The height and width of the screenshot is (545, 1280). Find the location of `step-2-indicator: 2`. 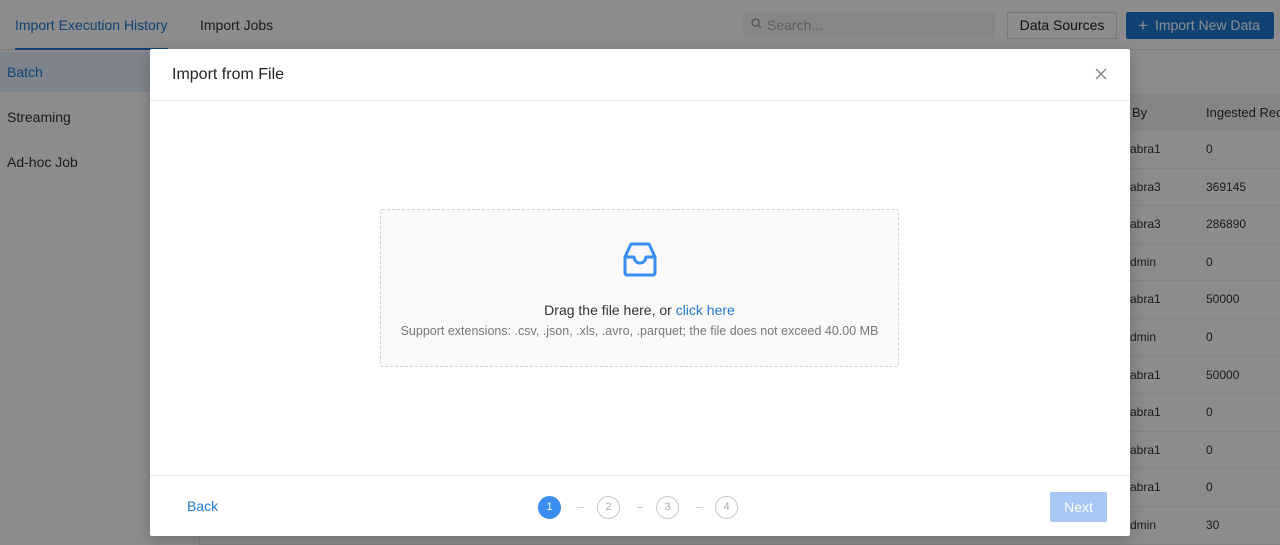

step-2-indicator: 2 is located at coordinates (608, 507).